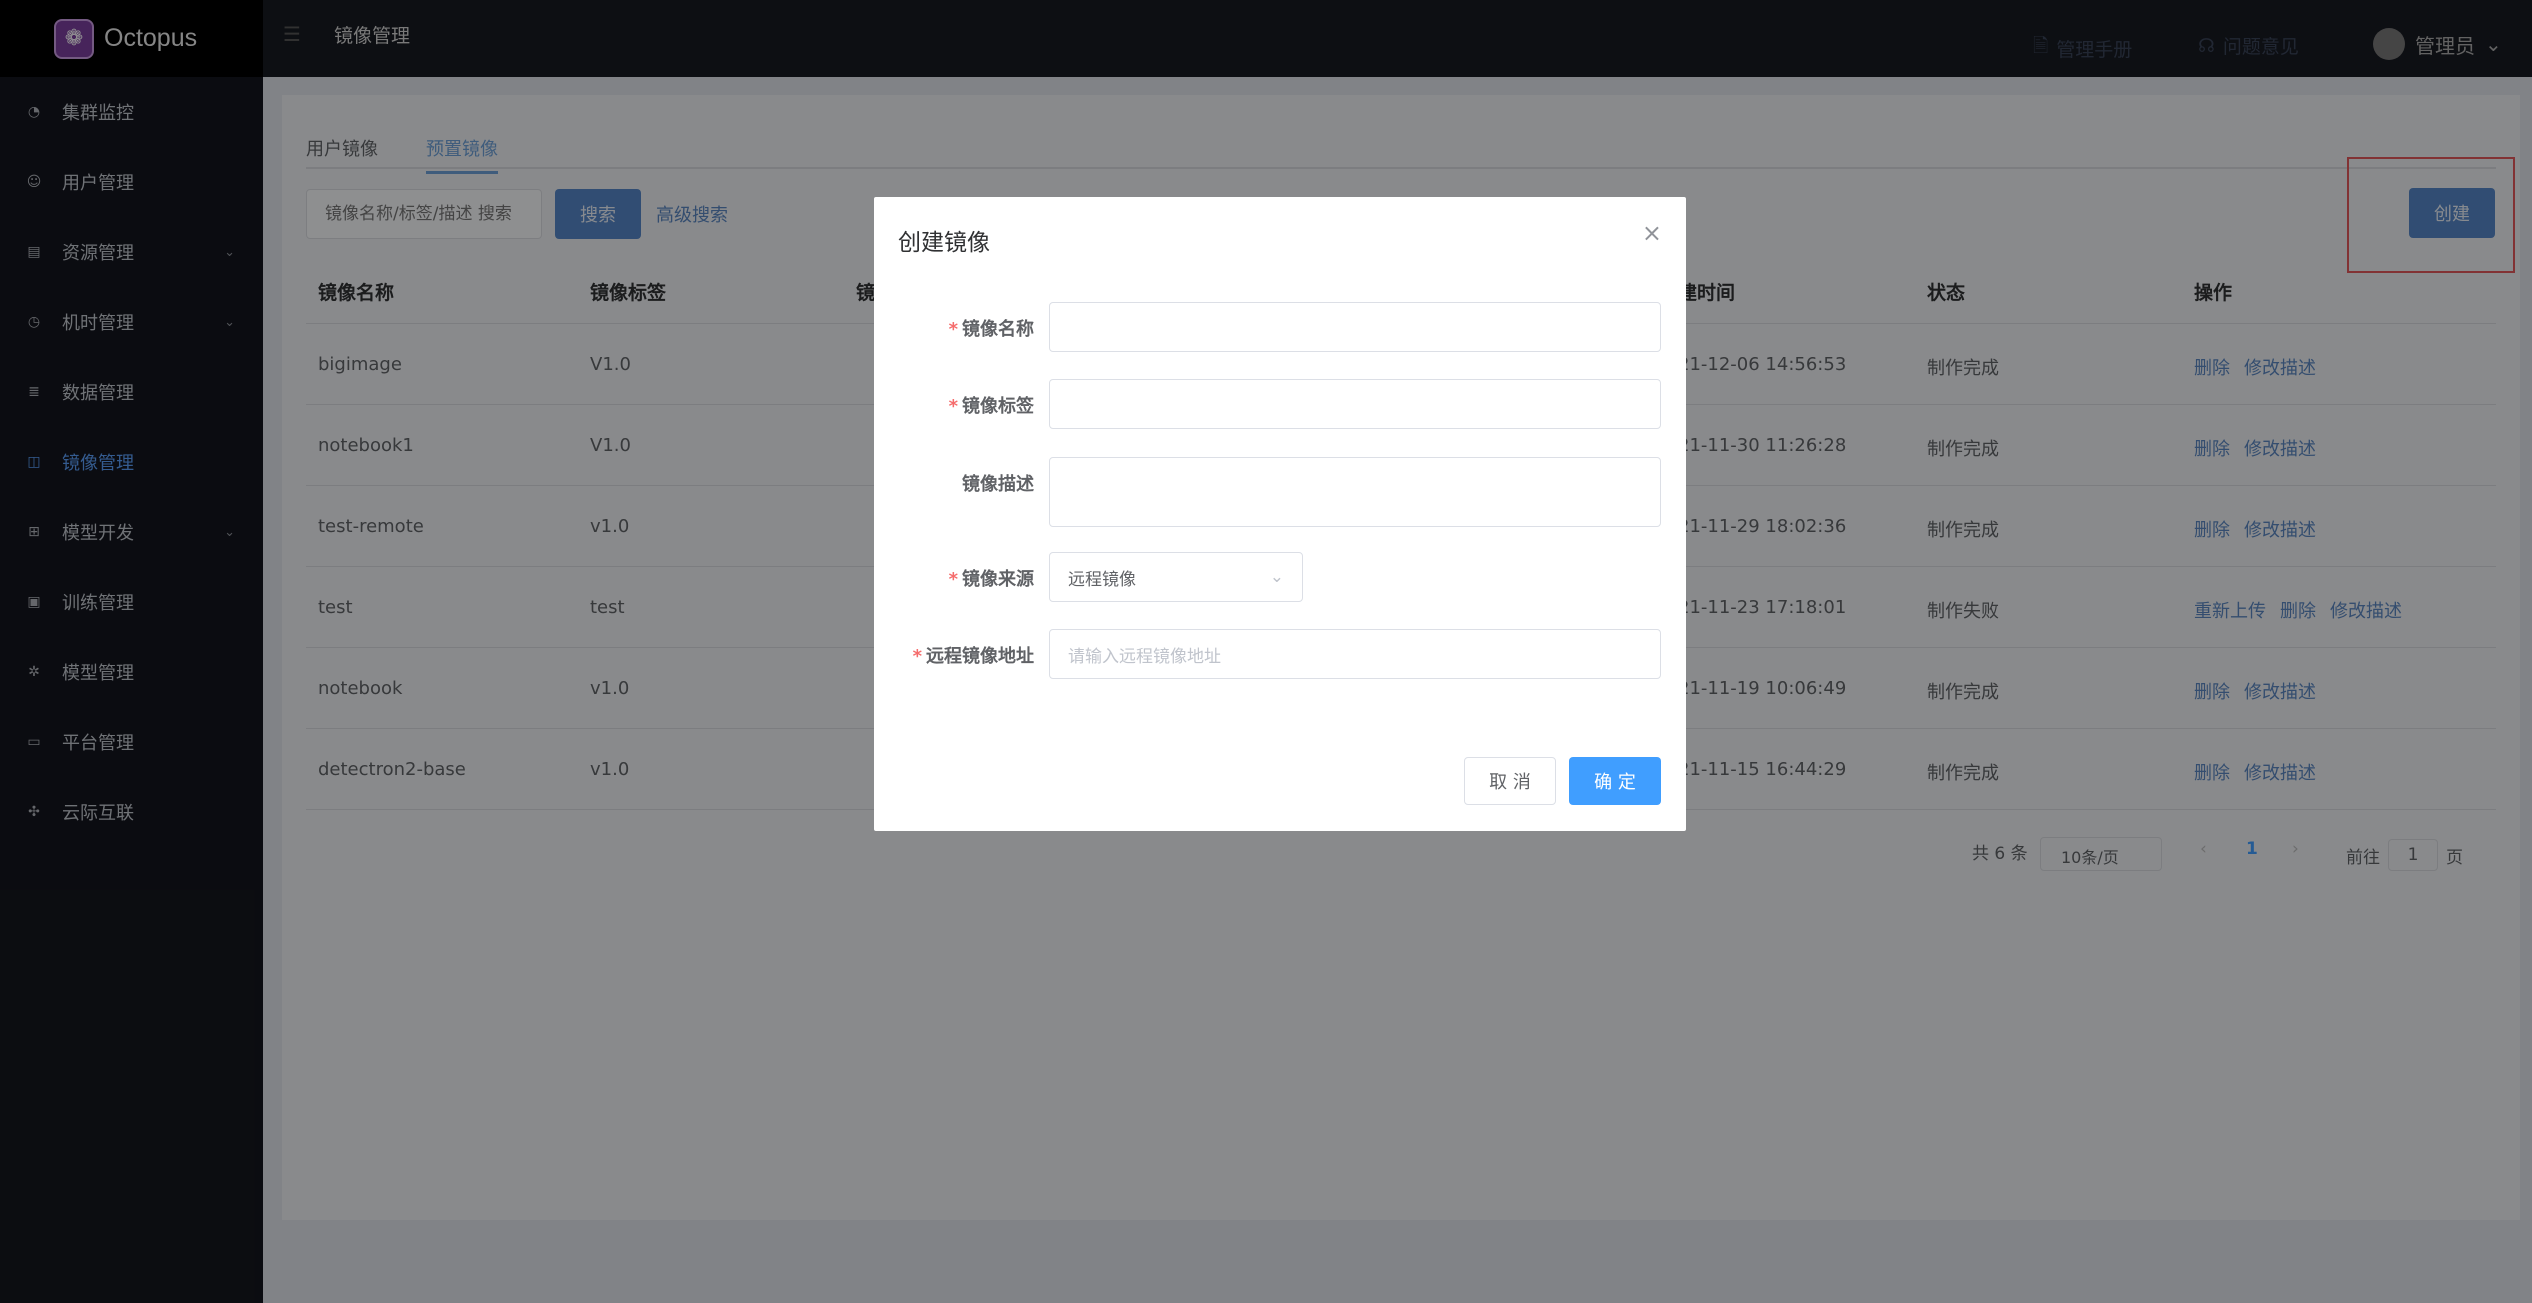 This screenshot has height=1303, width=2532. I want to click on remote-address-input: 请输入远程镜像地址, so click(1355, 654).